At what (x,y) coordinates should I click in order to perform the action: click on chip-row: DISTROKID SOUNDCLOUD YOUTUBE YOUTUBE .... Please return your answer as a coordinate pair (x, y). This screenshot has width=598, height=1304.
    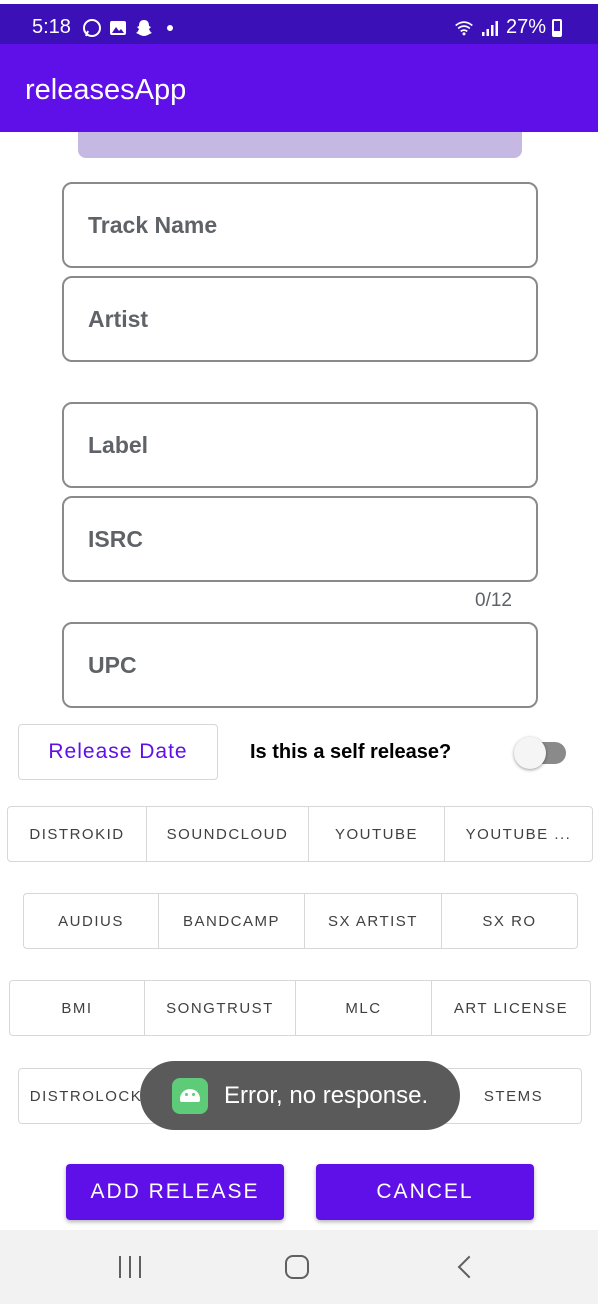
    Looking at the image, I should click on (300, 834).